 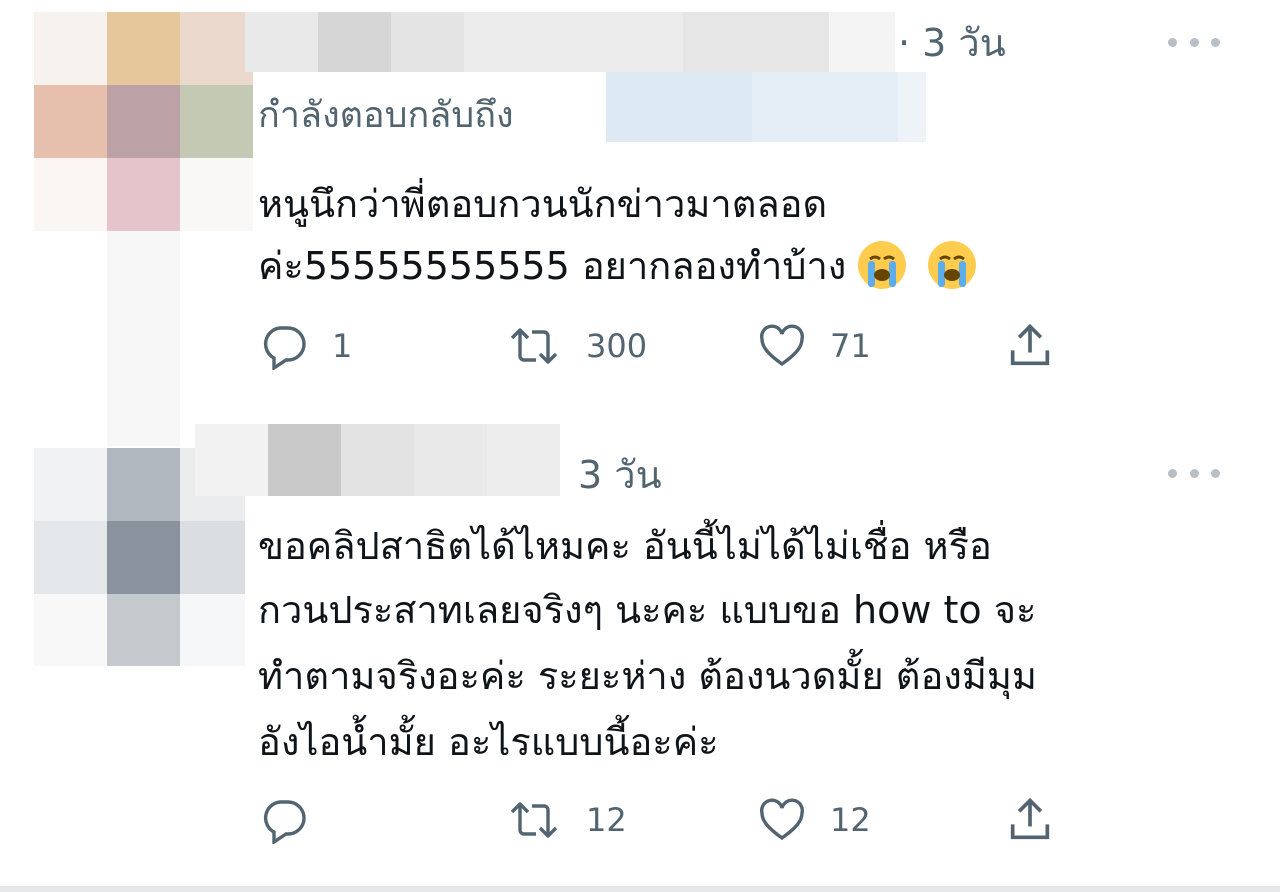 What do you see at coordinates (606, 820) in the screenshot?
I see `retweet-count: 12` at bounding box center [606, 820].